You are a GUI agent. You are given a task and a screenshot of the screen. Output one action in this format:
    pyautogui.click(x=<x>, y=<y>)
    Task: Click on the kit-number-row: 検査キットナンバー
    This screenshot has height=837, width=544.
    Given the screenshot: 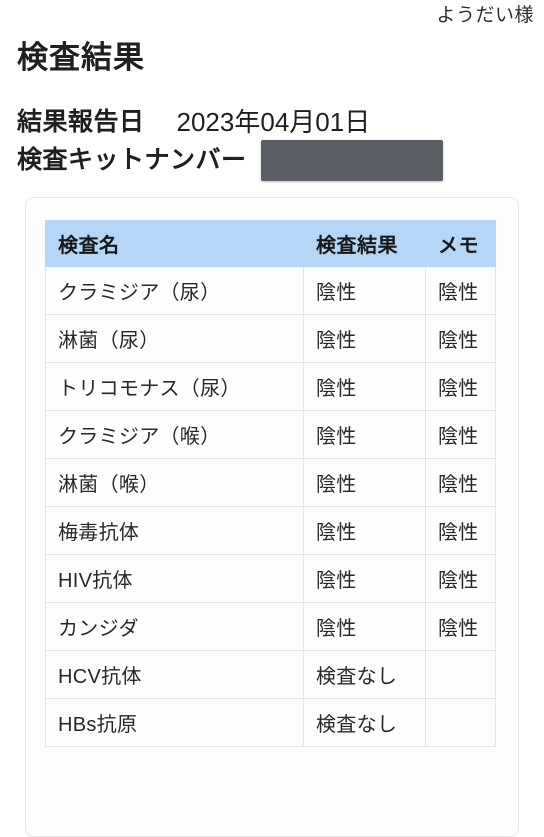 What is the action you would take?
    pyautogui.click(x=274, y=160)
    